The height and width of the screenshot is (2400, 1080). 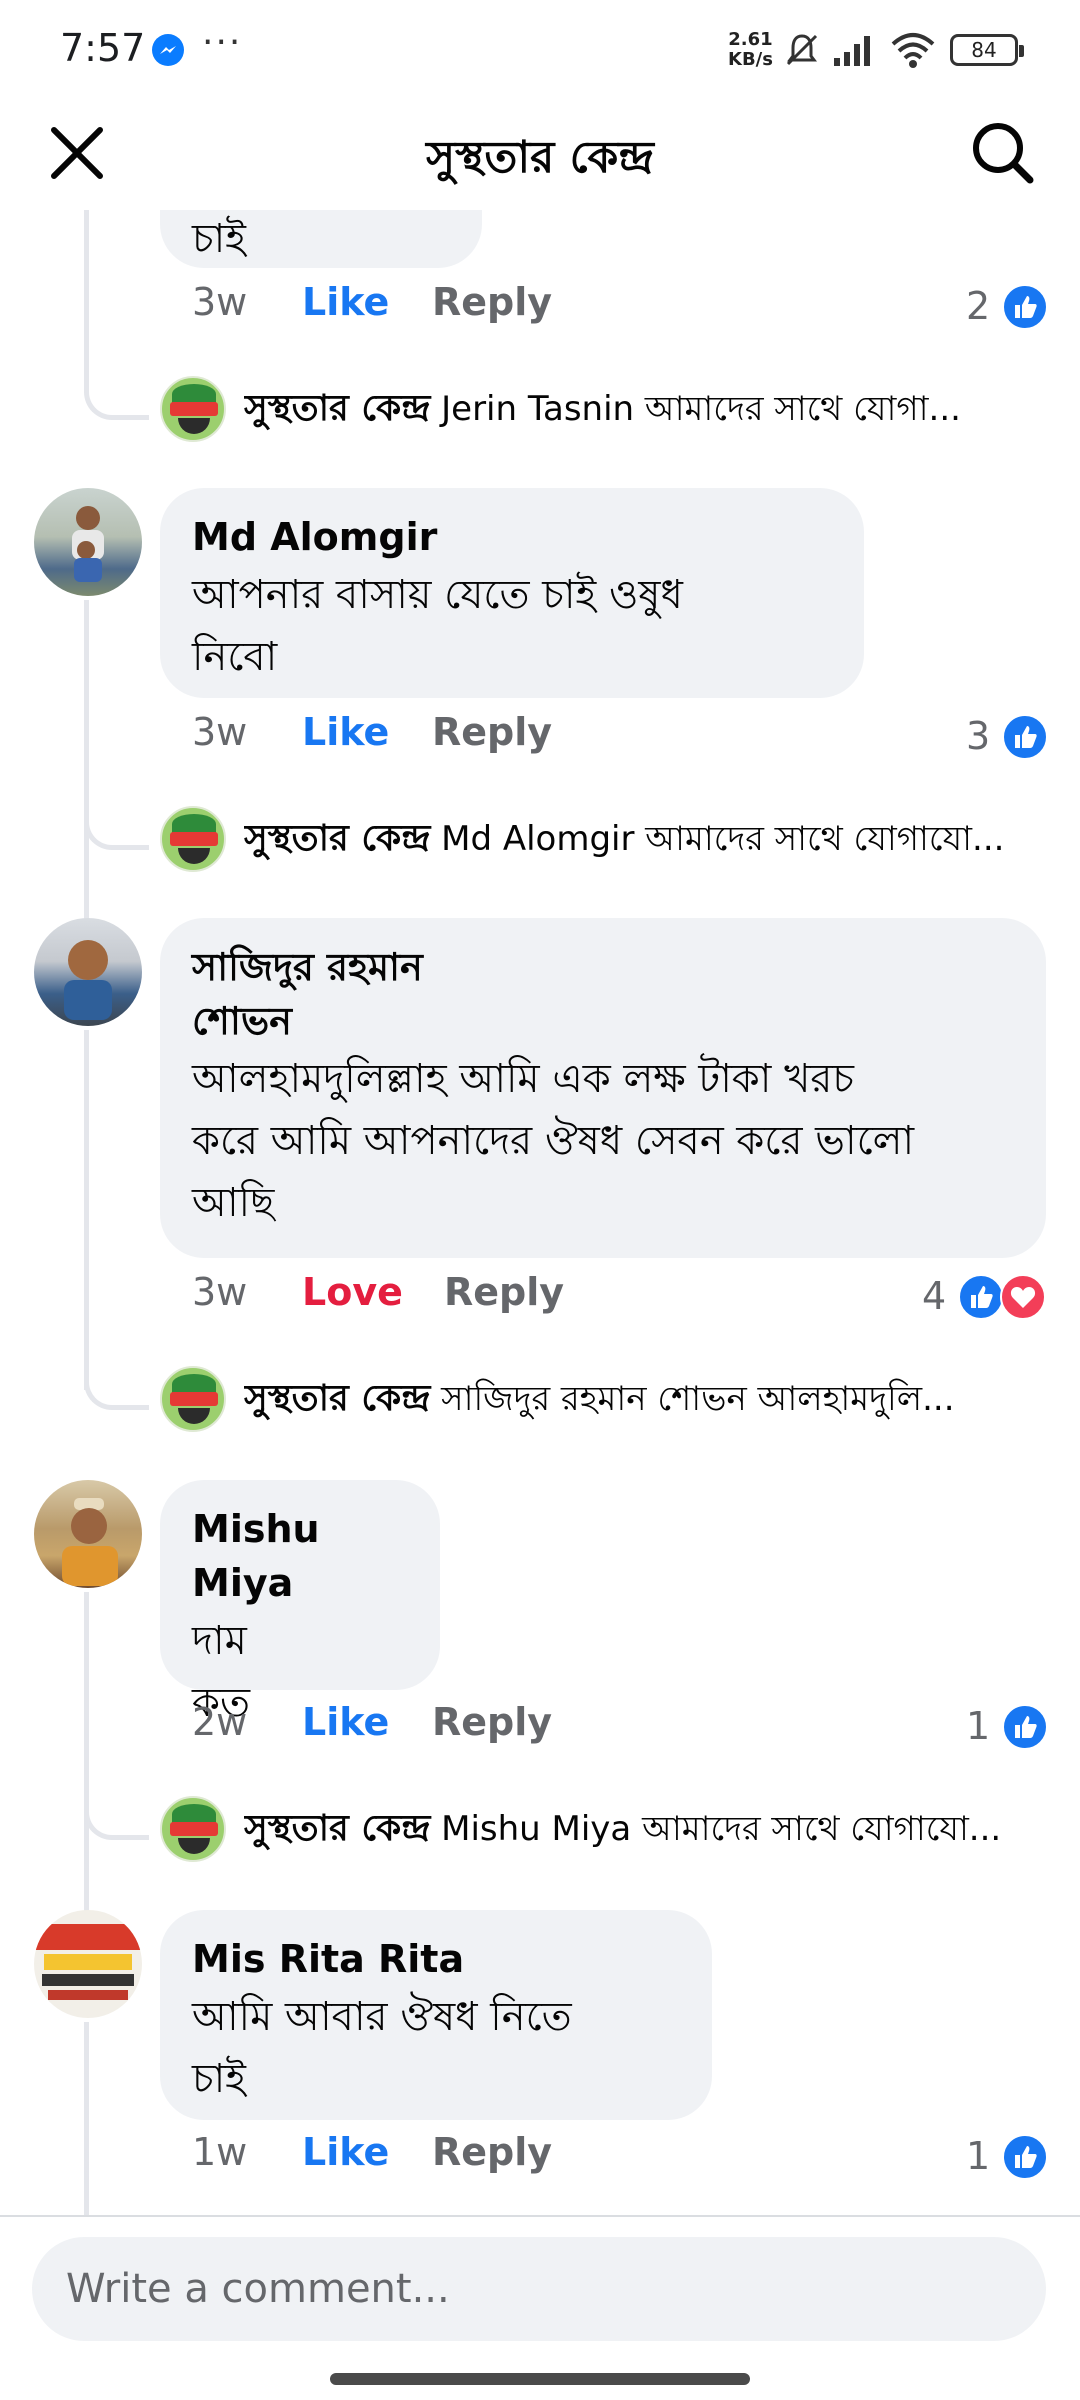 I want to click on reaction-count: 4, so click(x=934, y=1296).